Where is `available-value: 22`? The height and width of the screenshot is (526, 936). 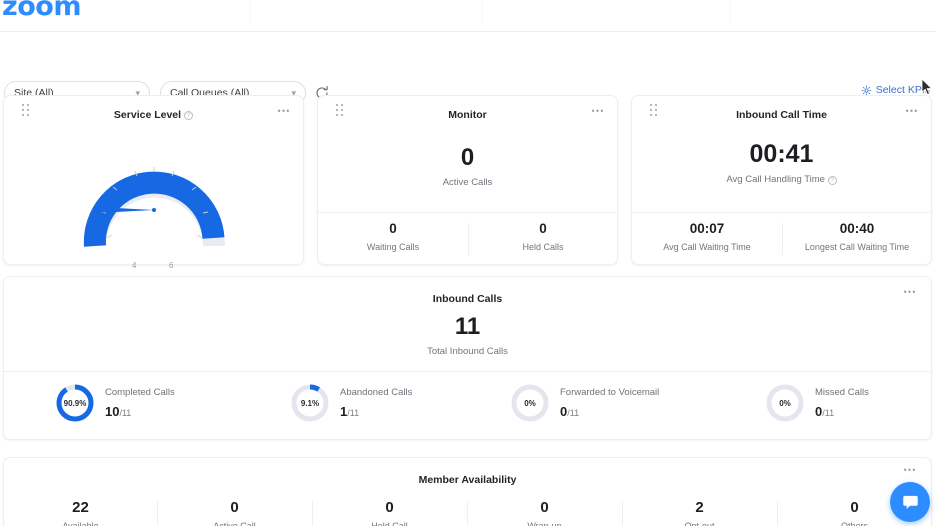 available-value: 22 is located at coordinates (80, 507).